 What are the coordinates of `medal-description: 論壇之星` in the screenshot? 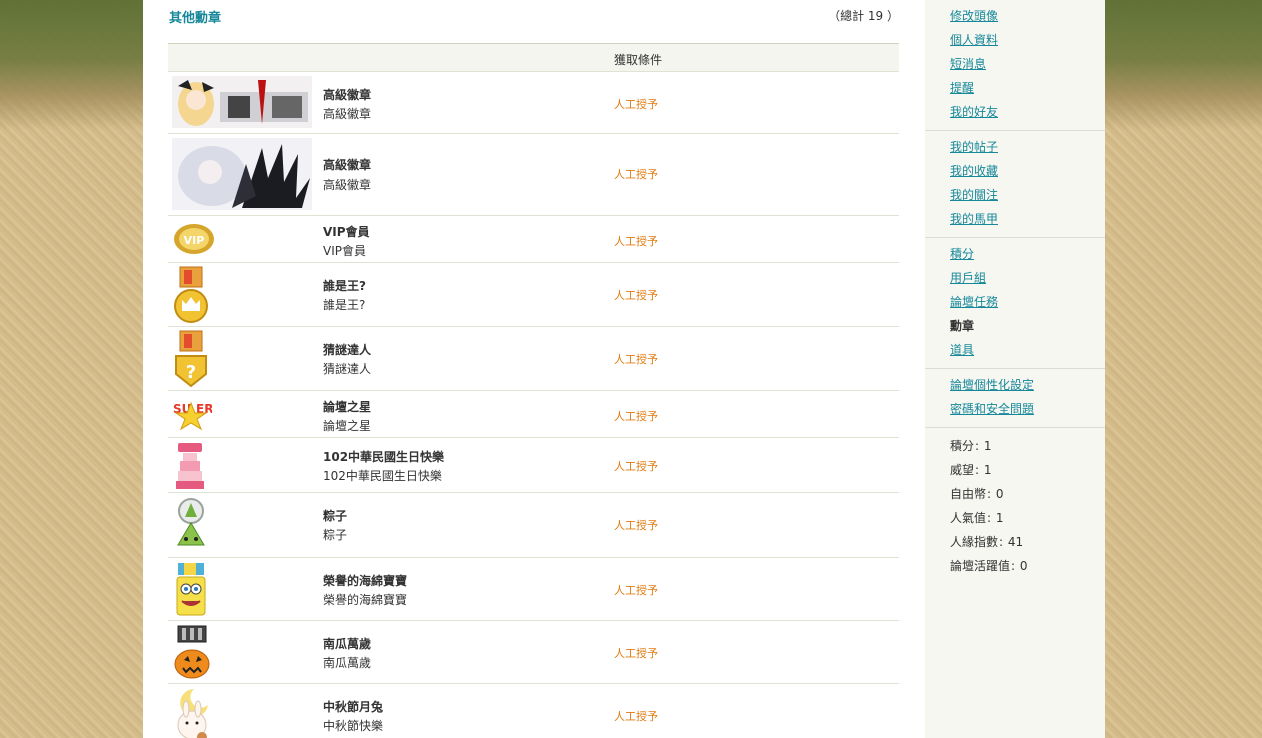 It's located at (347, 426).